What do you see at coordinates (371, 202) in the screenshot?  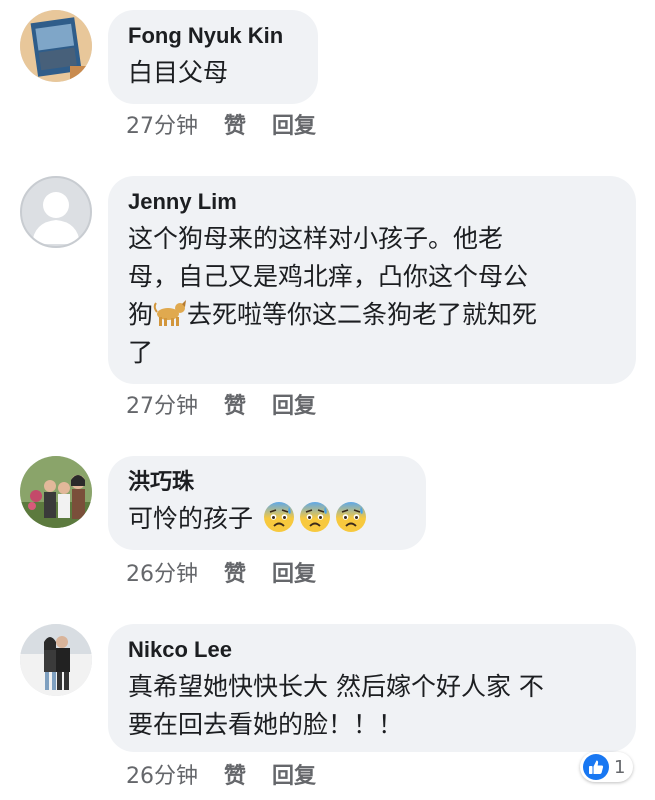 I see `comment-author: Jenny Lim` at bounding box center [371, 202].